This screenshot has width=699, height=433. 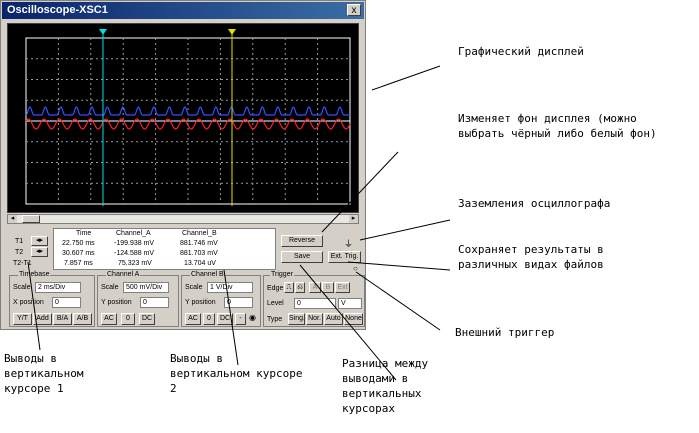 I want to click on leader-trigger, so click(x=398, y=301).